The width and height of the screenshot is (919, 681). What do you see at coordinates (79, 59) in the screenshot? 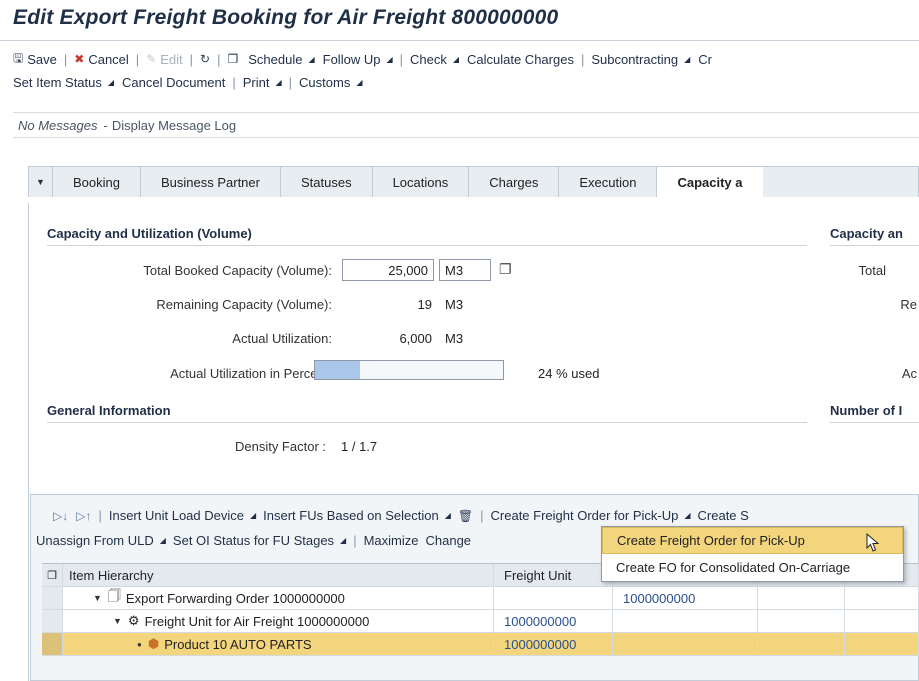
I see `cancel-icon: ✖` at bounding box center [79, 59].